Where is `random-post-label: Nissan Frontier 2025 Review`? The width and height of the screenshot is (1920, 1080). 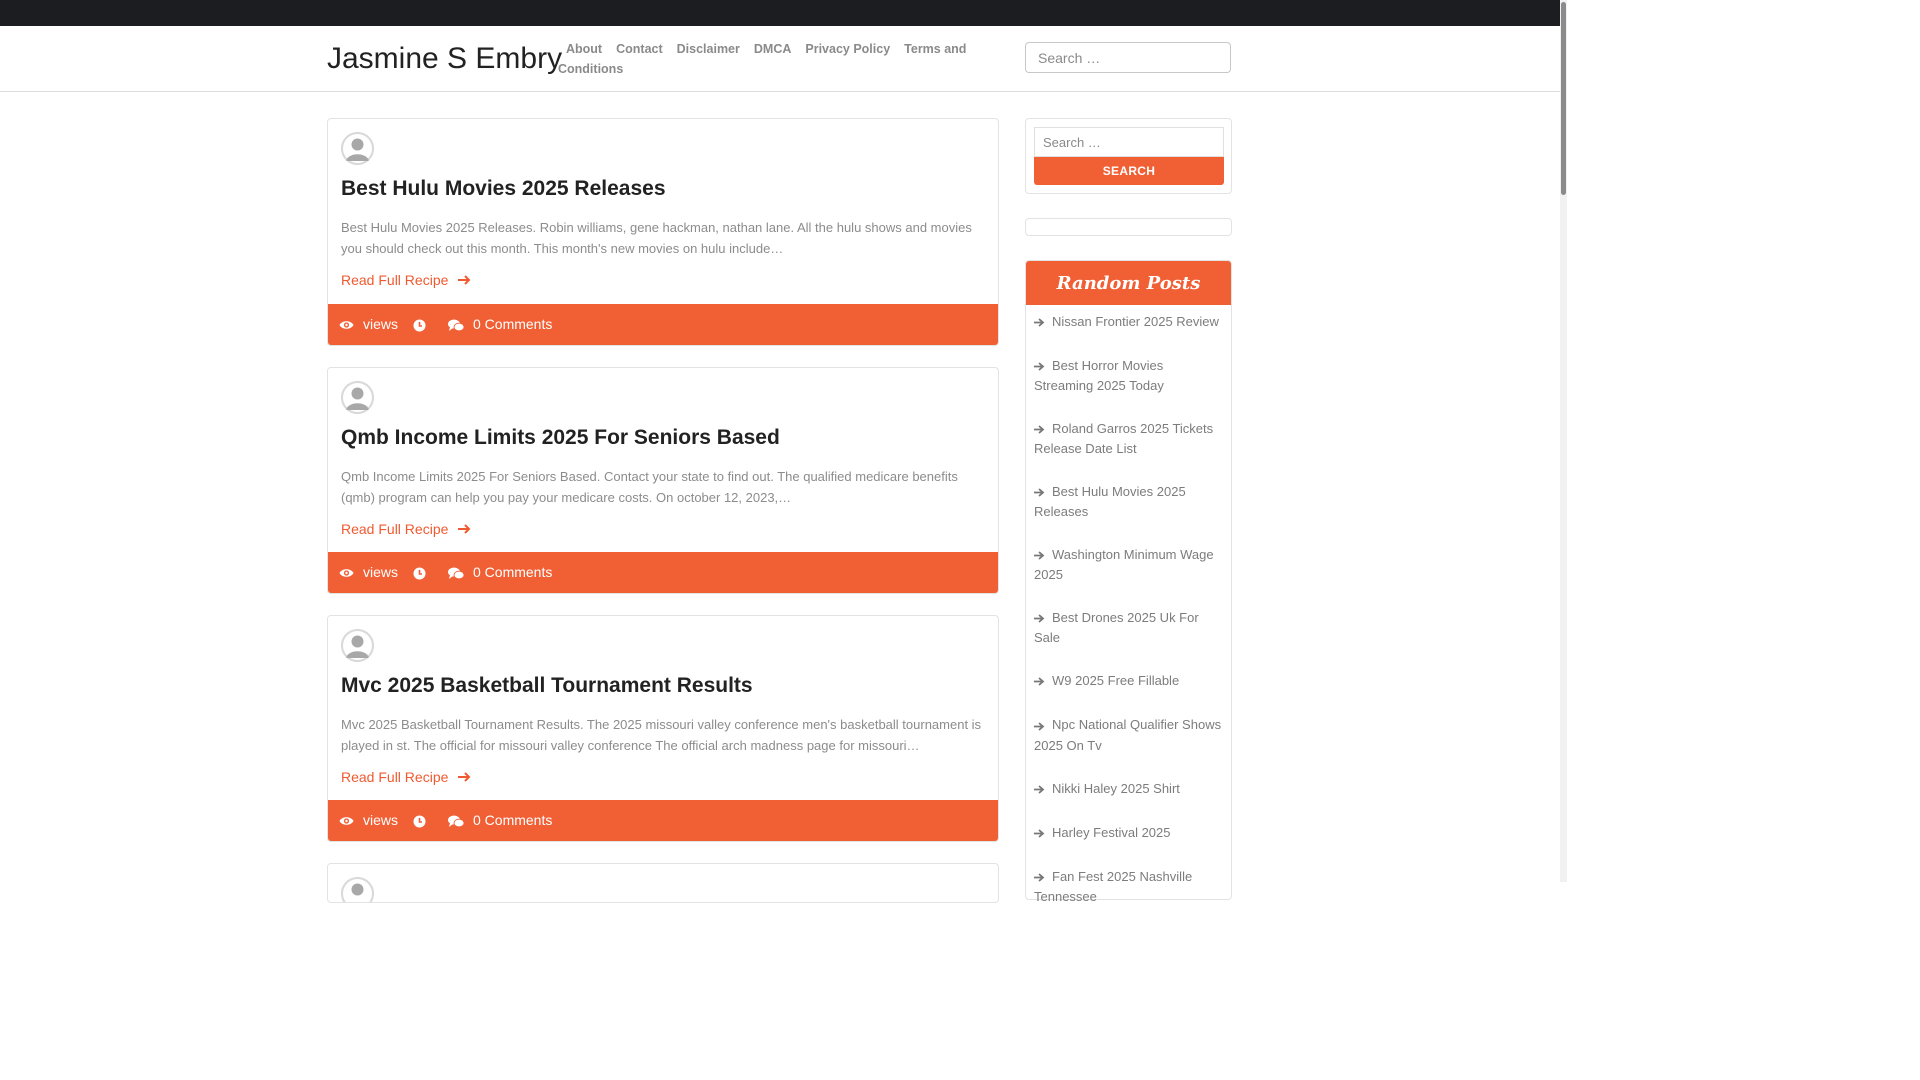 random-post-label: Nissan Frontier 2025 Review is located at coordinates (1135, 321).